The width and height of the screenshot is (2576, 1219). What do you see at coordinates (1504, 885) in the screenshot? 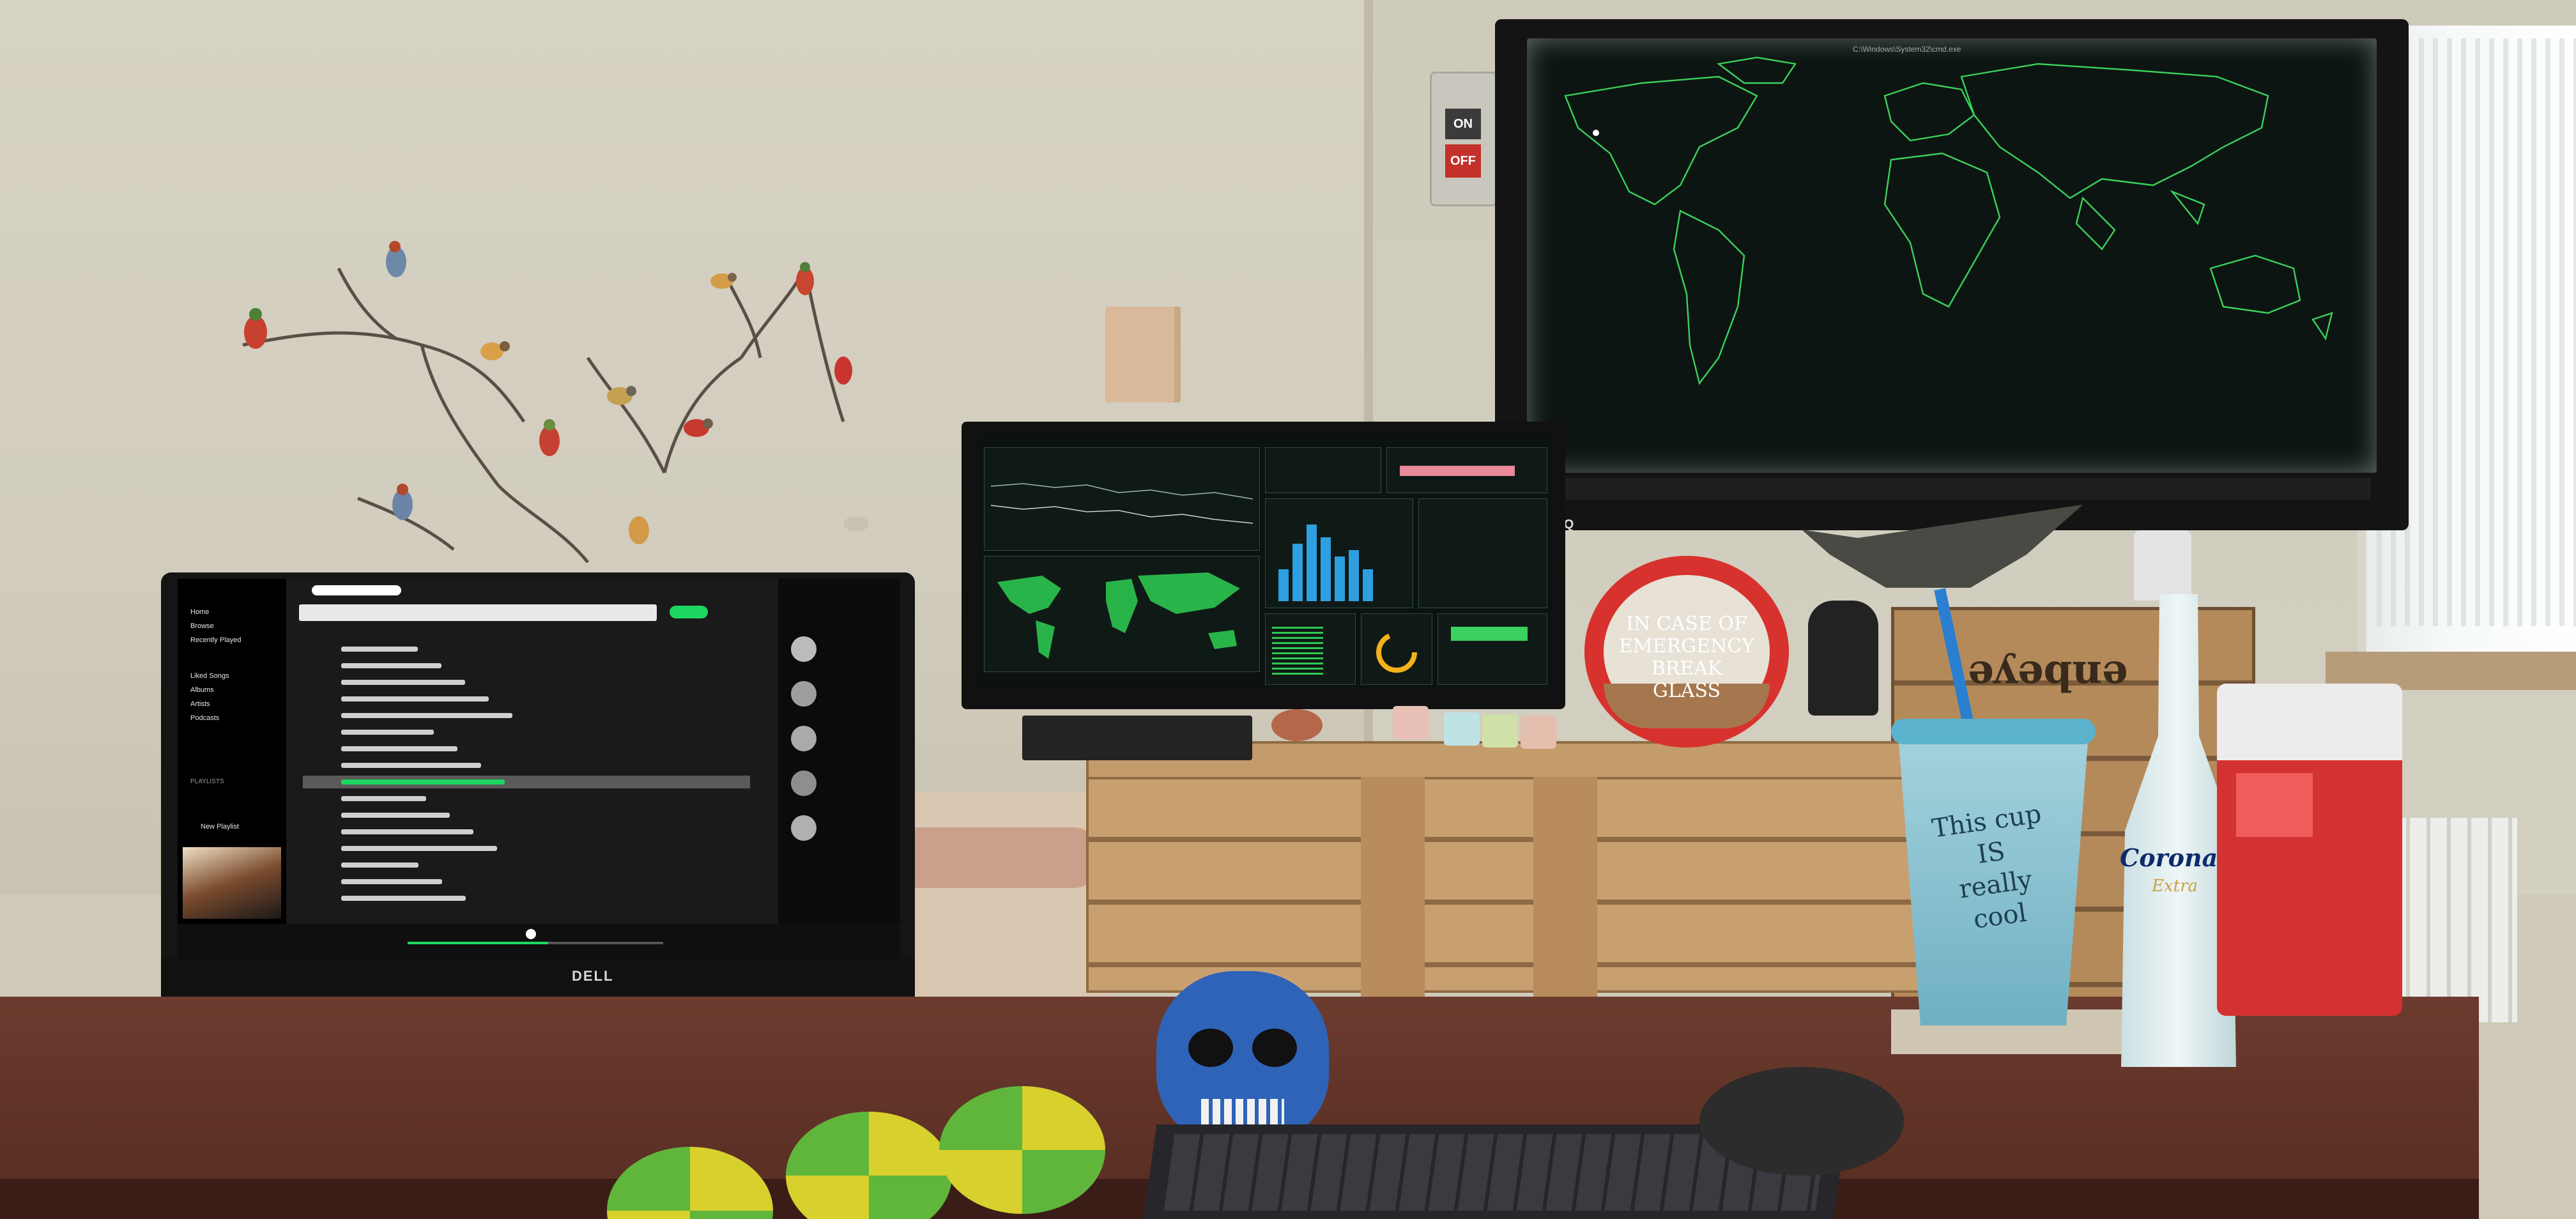
I see `wooden-riser-front` at bounding box center [1504, 885].